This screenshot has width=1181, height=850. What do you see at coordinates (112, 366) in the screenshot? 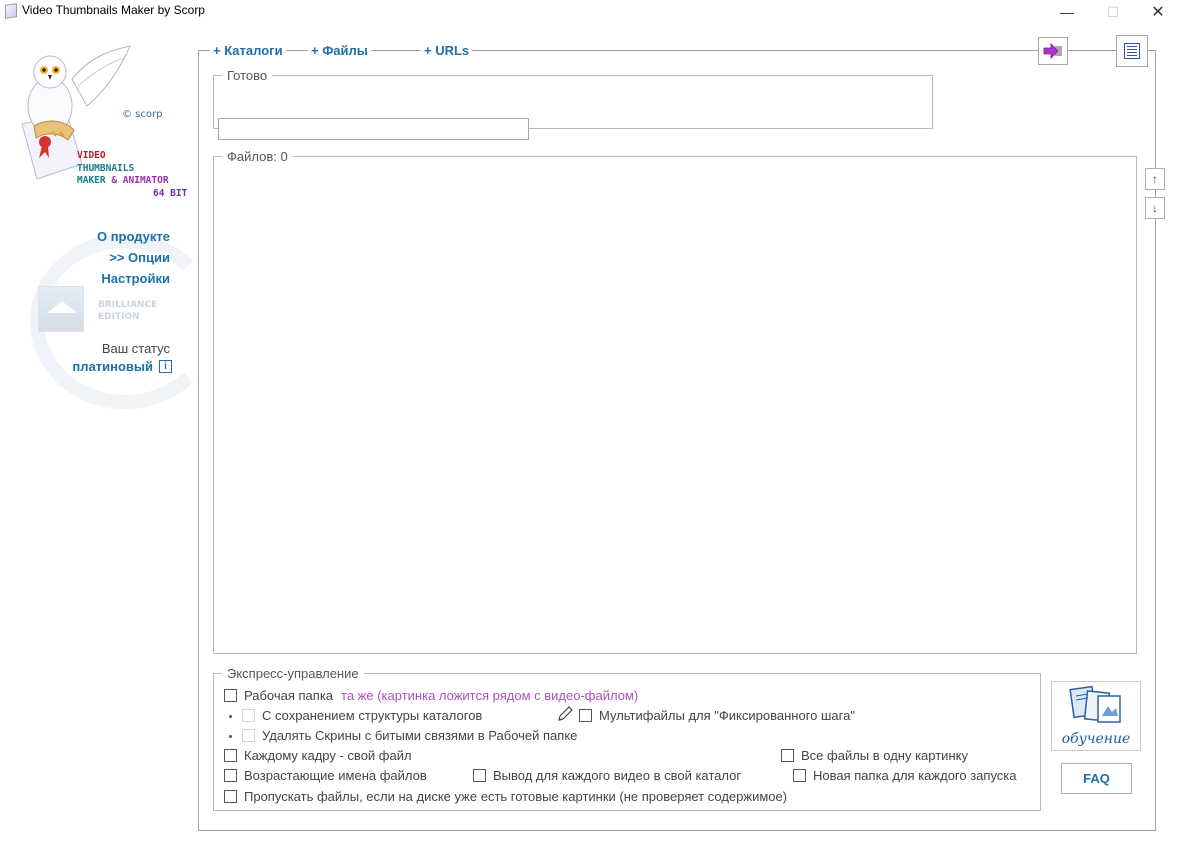
I see `status-value-text: платиновый` at bounding box center [112, 366].